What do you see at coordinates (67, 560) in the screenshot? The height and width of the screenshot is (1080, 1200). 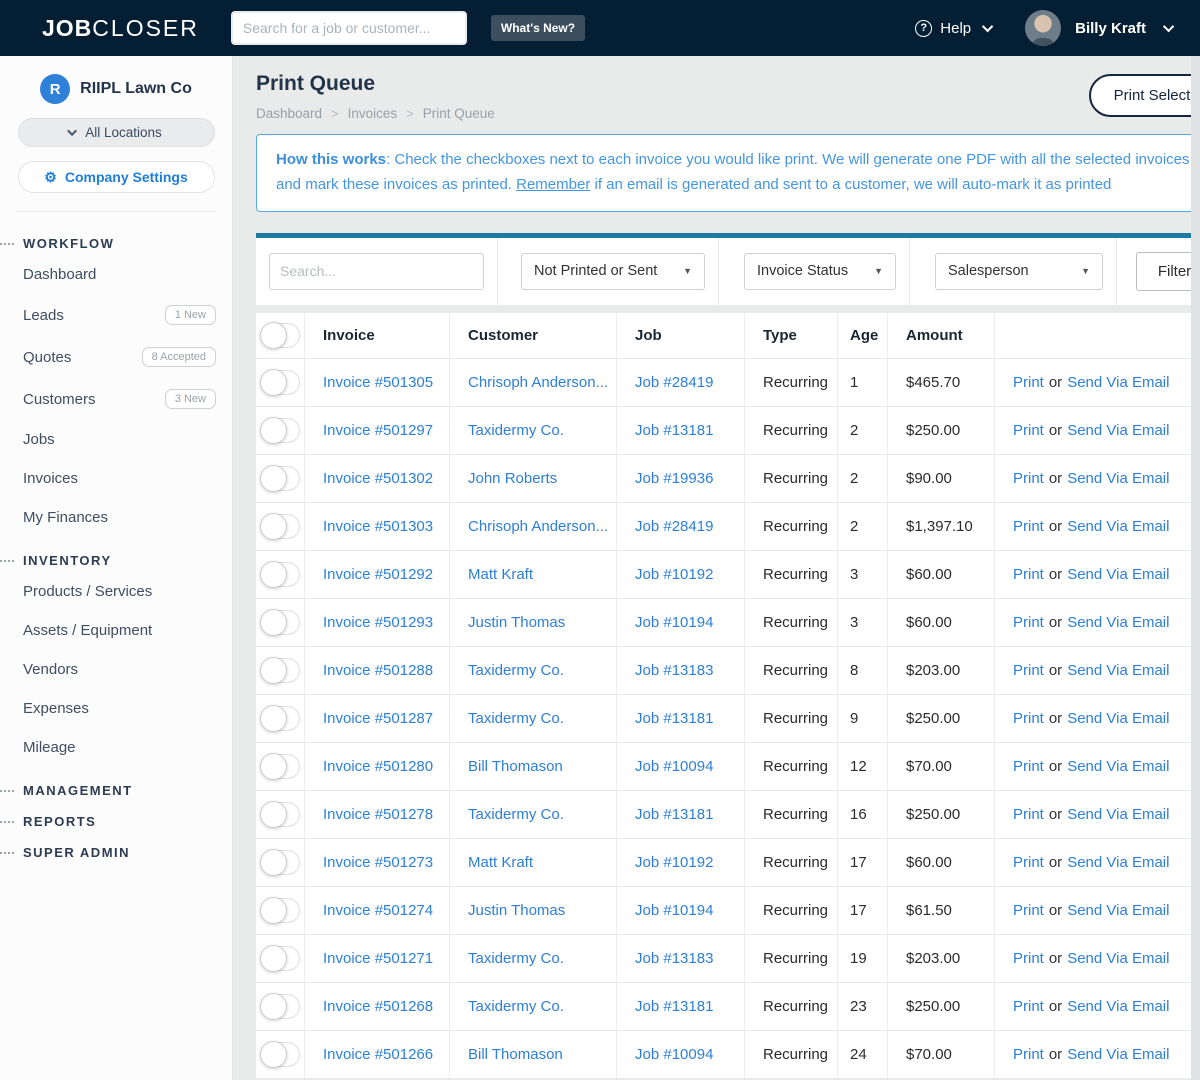 I see `section-label: INVENTORY` at bounding box center [67, 560].